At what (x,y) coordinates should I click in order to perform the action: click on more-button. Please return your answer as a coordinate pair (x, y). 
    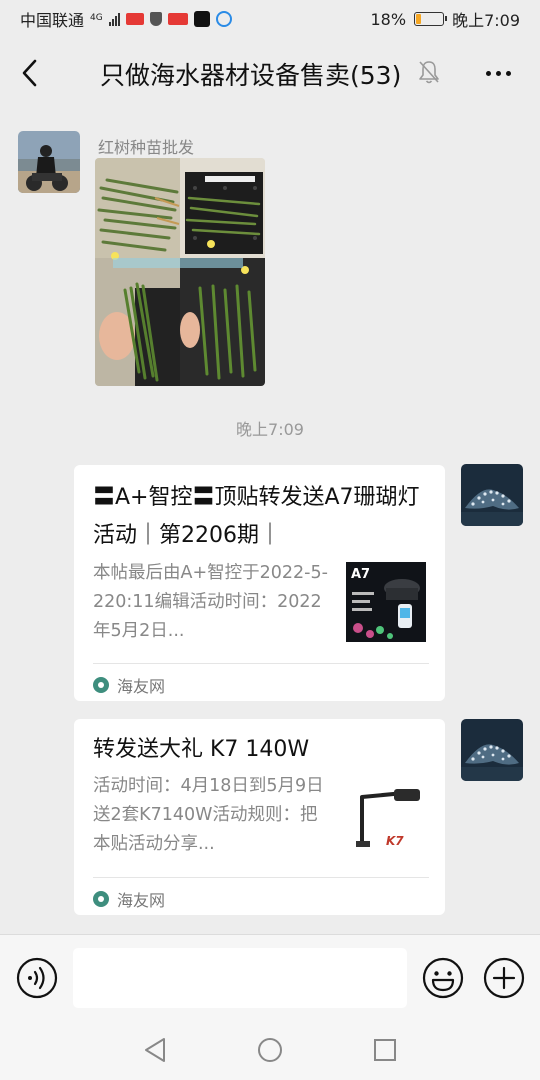
    Looking at the image, I should click on (498, 73).